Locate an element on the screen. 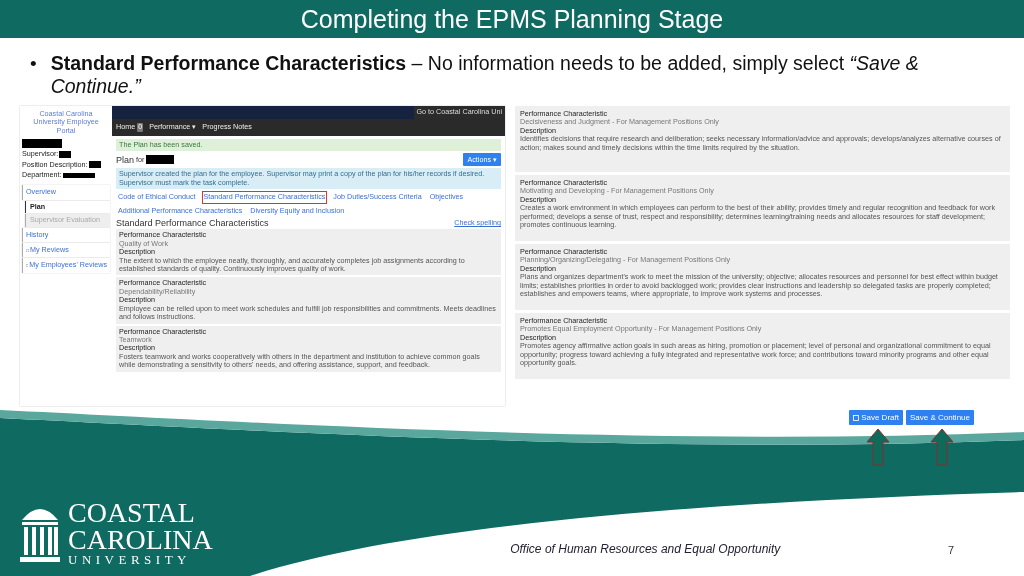 This screenshot has height=576, width=1024. slide-title: Completing the EPMS Planning Stage is located at coordinates (512, 19).